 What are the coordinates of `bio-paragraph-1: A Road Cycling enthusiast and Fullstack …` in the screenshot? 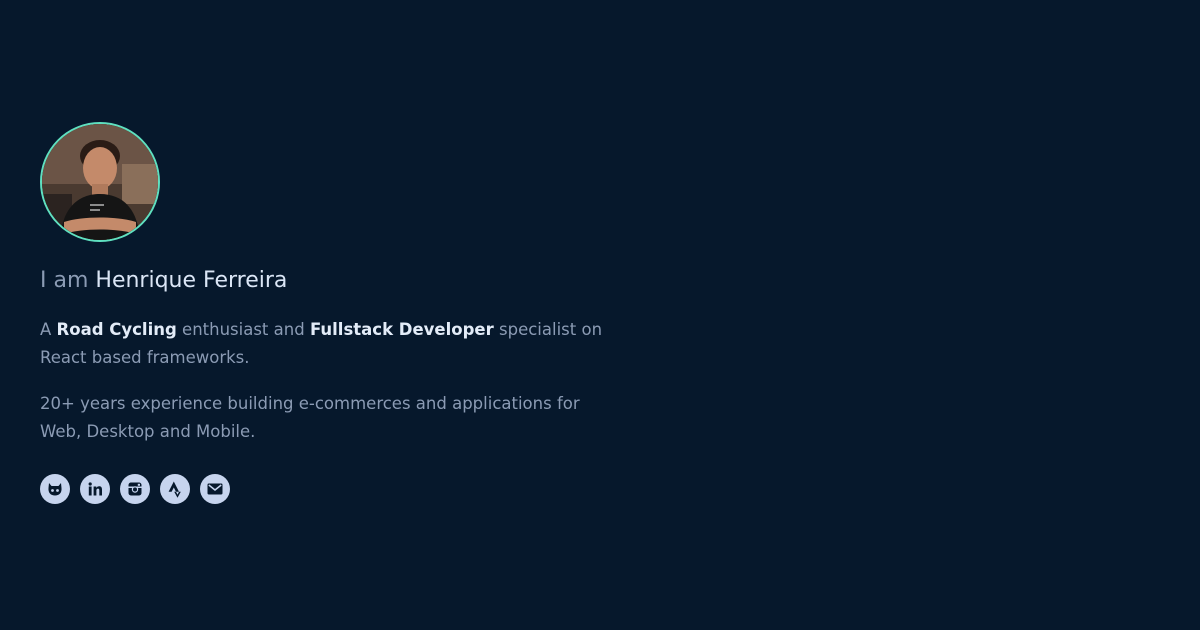 It's located at (330, 344).